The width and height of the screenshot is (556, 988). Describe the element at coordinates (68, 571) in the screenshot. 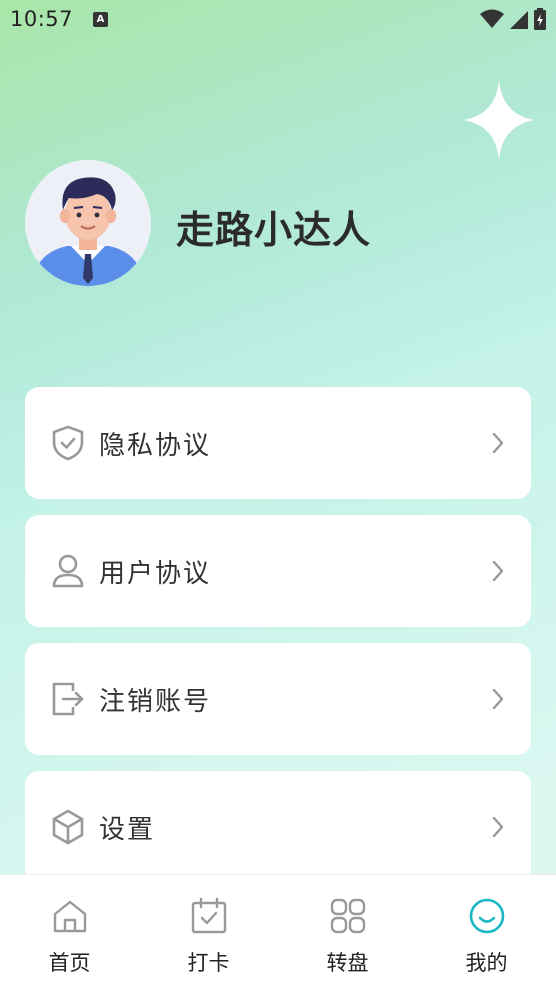

I see `user-icon` at that location.